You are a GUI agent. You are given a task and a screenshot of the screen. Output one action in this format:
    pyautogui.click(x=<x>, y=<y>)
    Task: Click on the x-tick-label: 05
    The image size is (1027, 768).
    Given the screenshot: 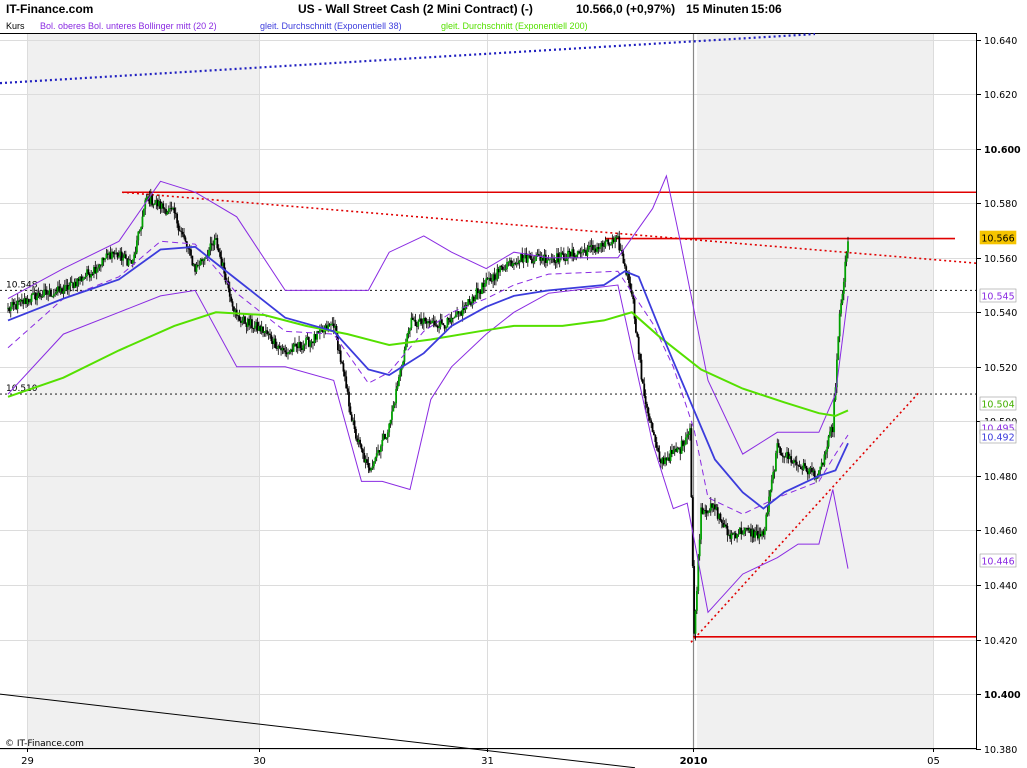 What is the action you would take?
    pyautogui.click(x=933, y=761)
    